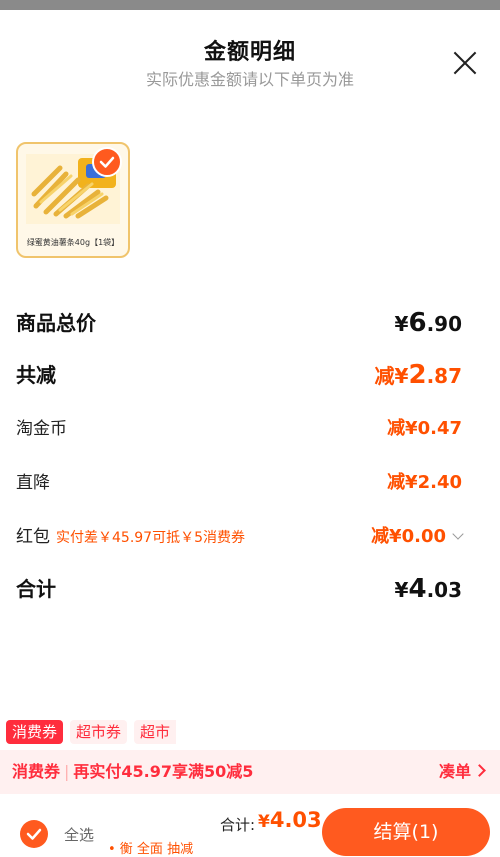 This screenshot has width=500, height=857. Describe the element at coordinates (250, 731) in the screenshot. I see `coupon-tabs: 消费券 超市券 超市` at that location.